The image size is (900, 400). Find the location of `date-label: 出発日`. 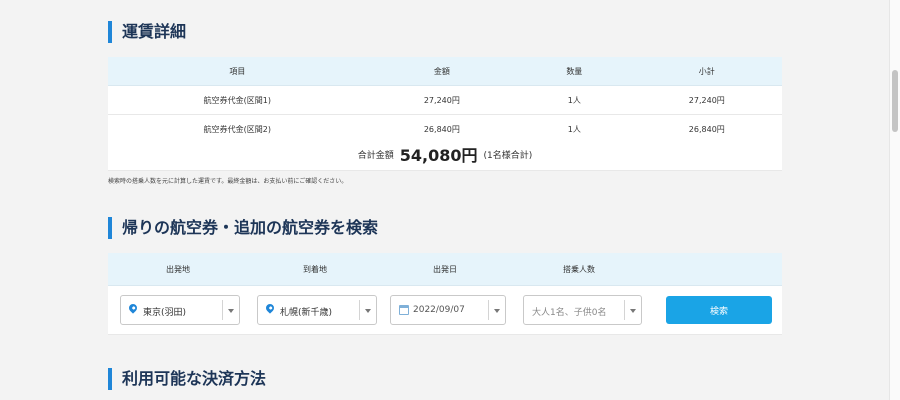

date-label: 出発日 is located at coordinates (445, 269).